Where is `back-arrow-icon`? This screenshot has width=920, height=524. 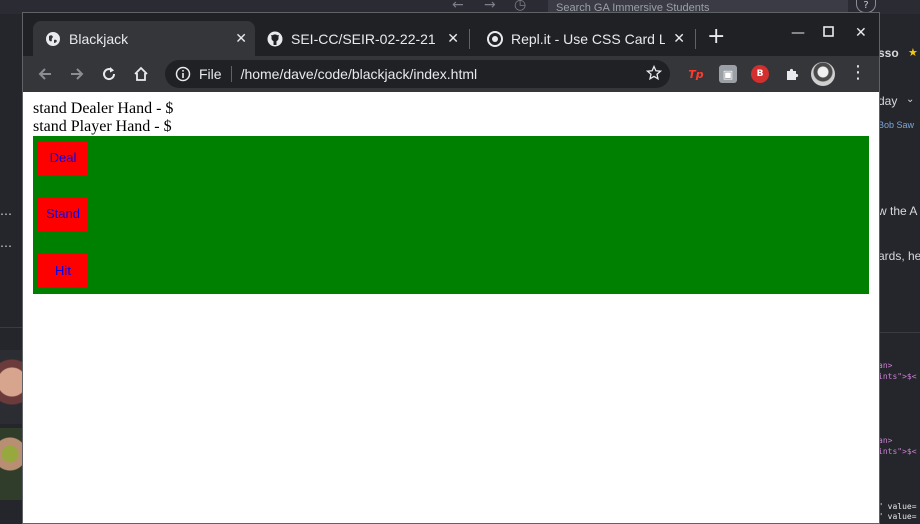
back-arrow-icon is located at coordinates (44, 74).